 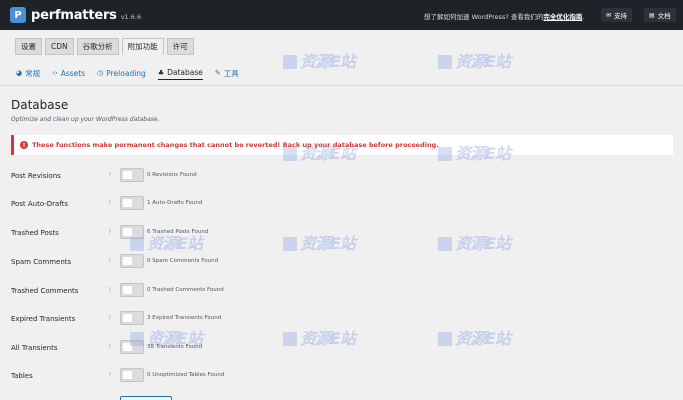 I want to click on row-label: Expired Transients, so click(x=43, y=319).